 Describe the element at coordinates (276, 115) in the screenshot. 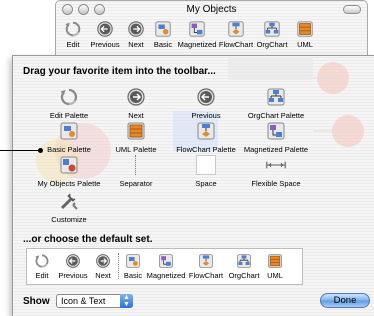

I see `item-label: OrgChart Palette` at that location.